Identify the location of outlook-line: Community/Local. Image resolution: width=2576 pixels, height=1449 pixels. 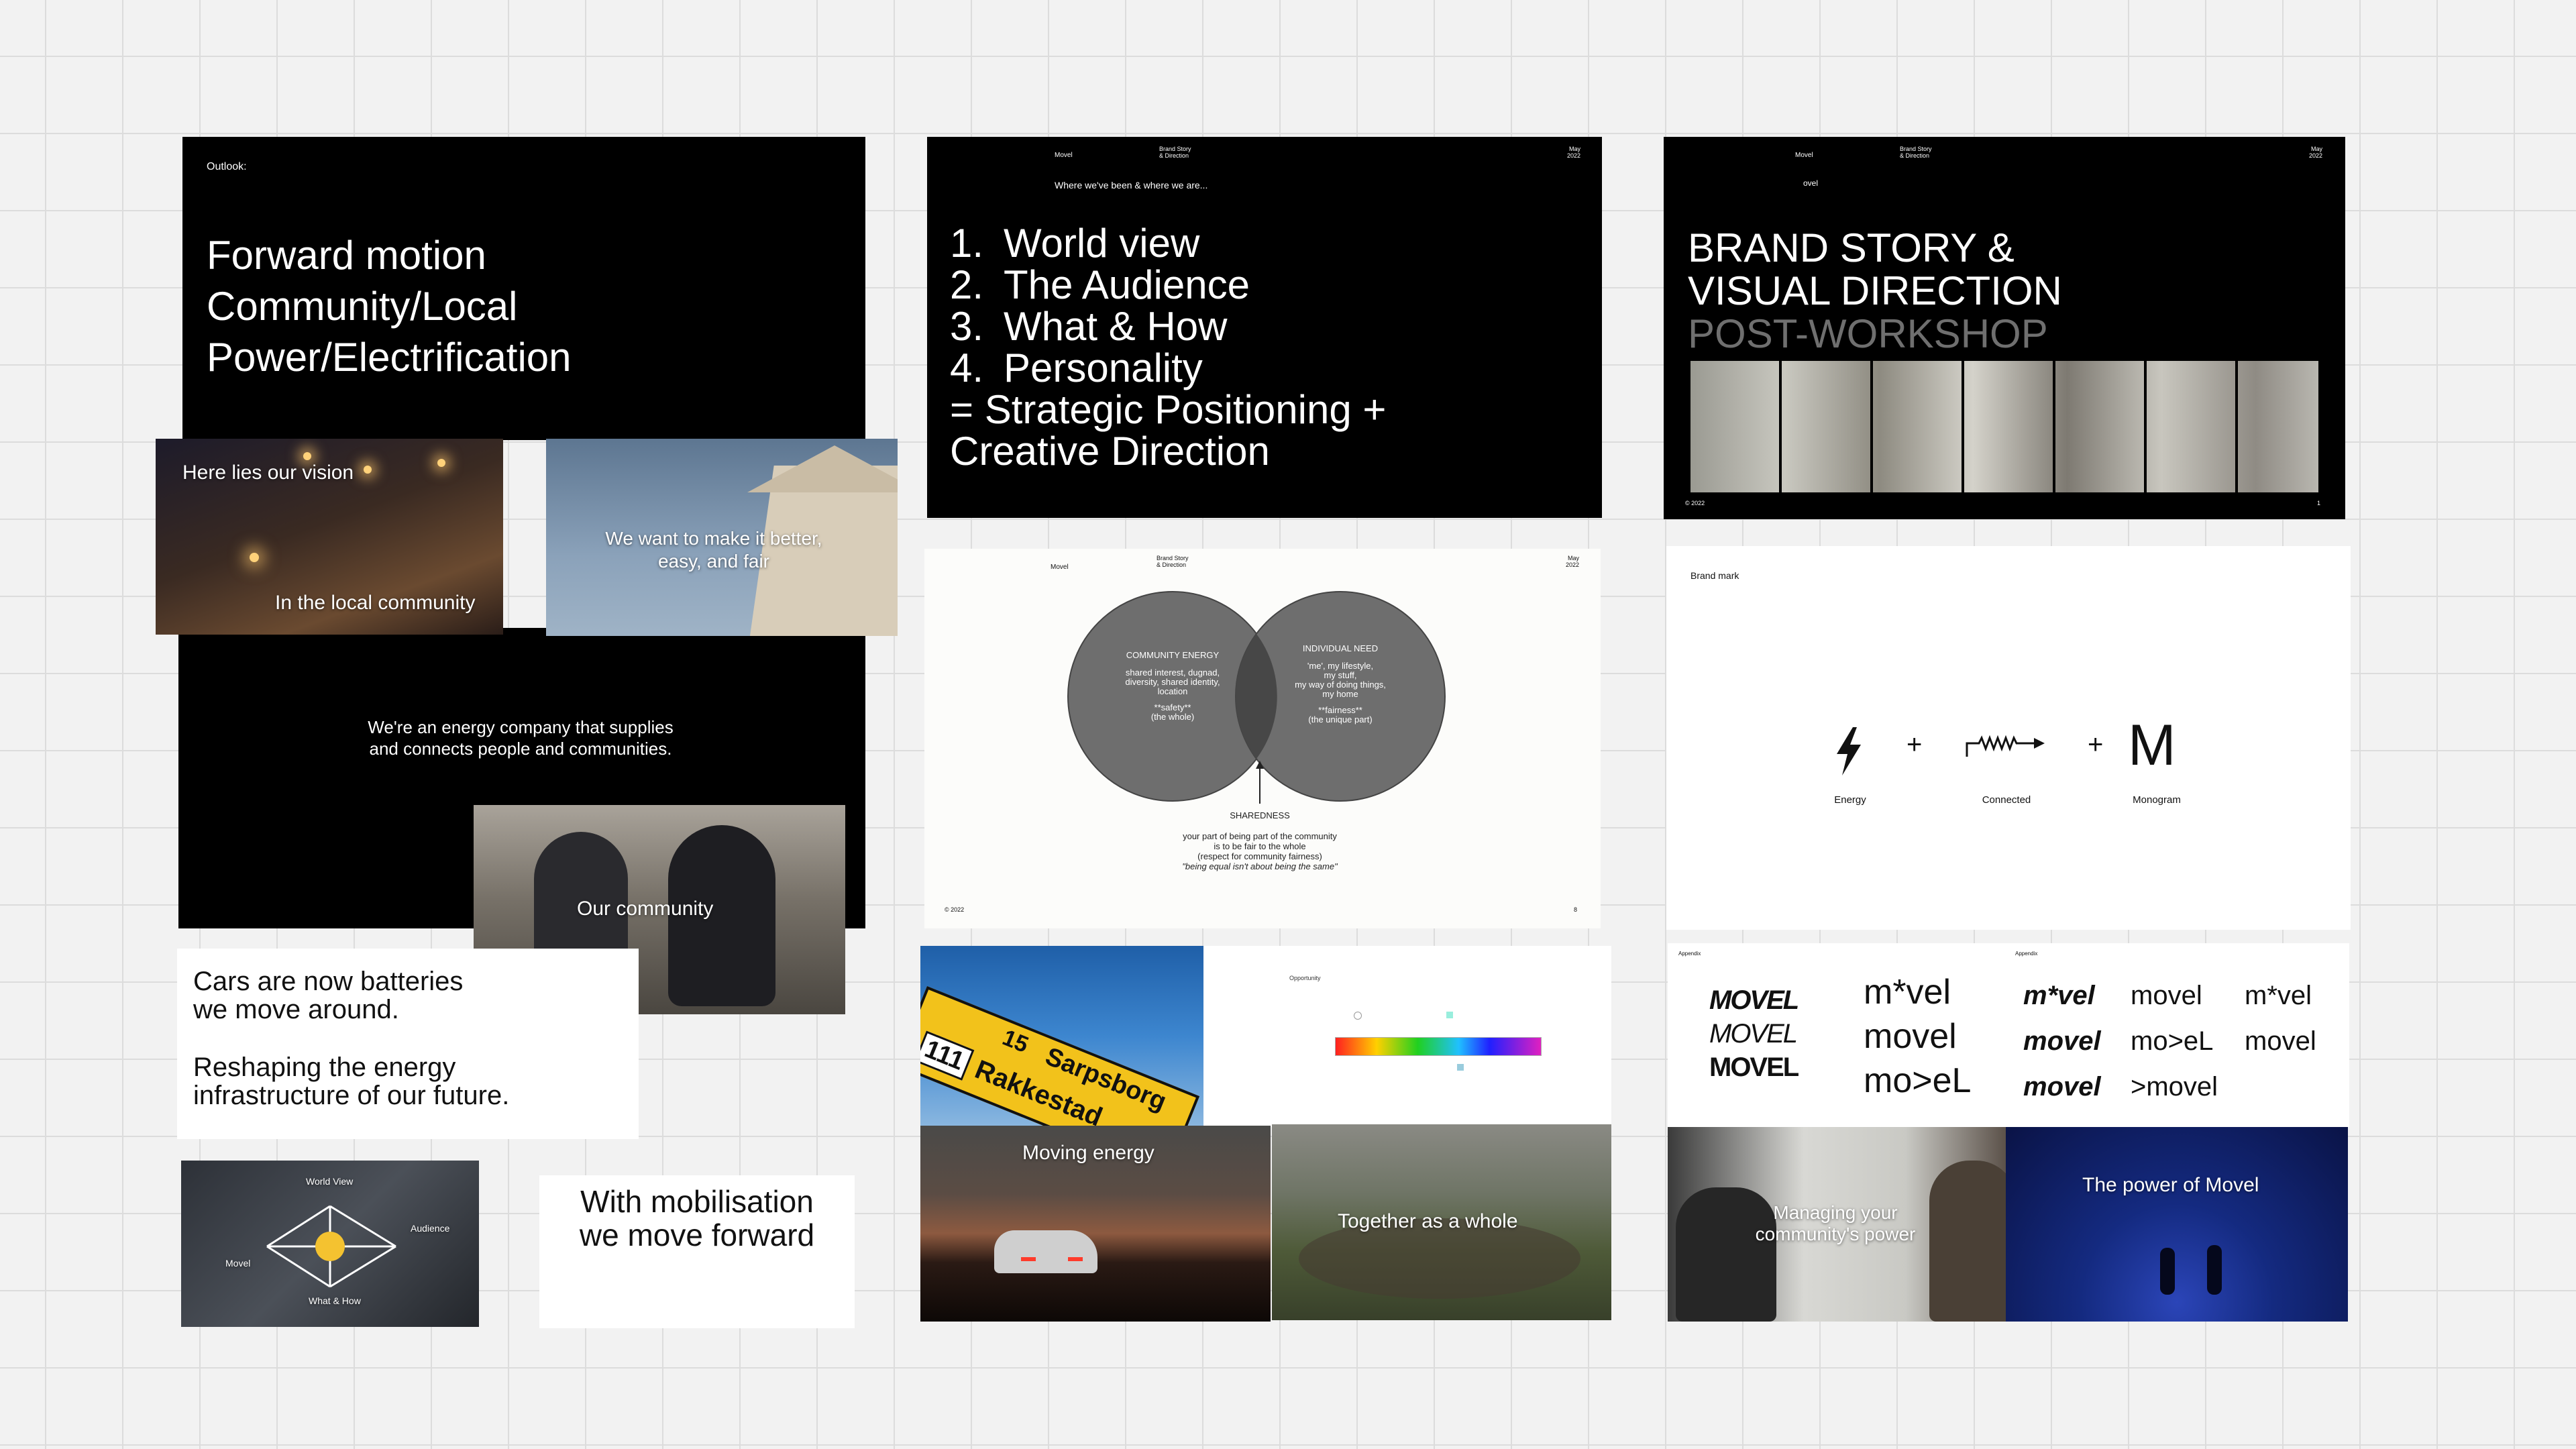
(362, 306).